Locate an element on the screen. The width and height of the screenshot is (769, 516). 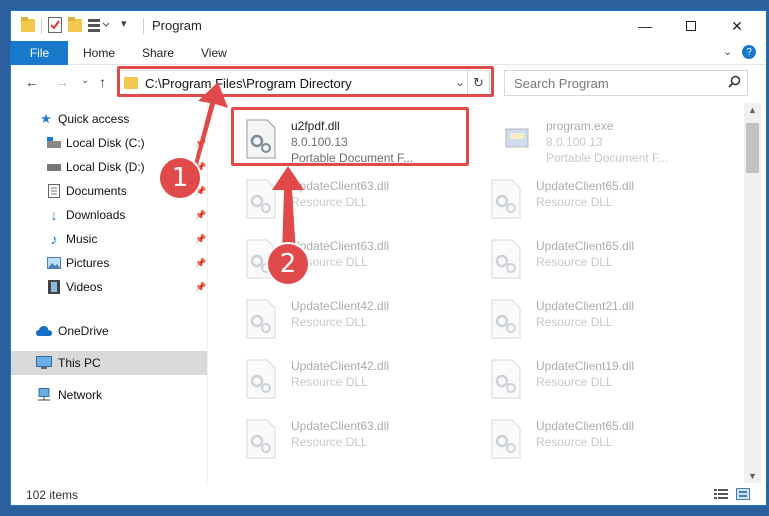
annotation-arrows is located at coordinates (242, 168).